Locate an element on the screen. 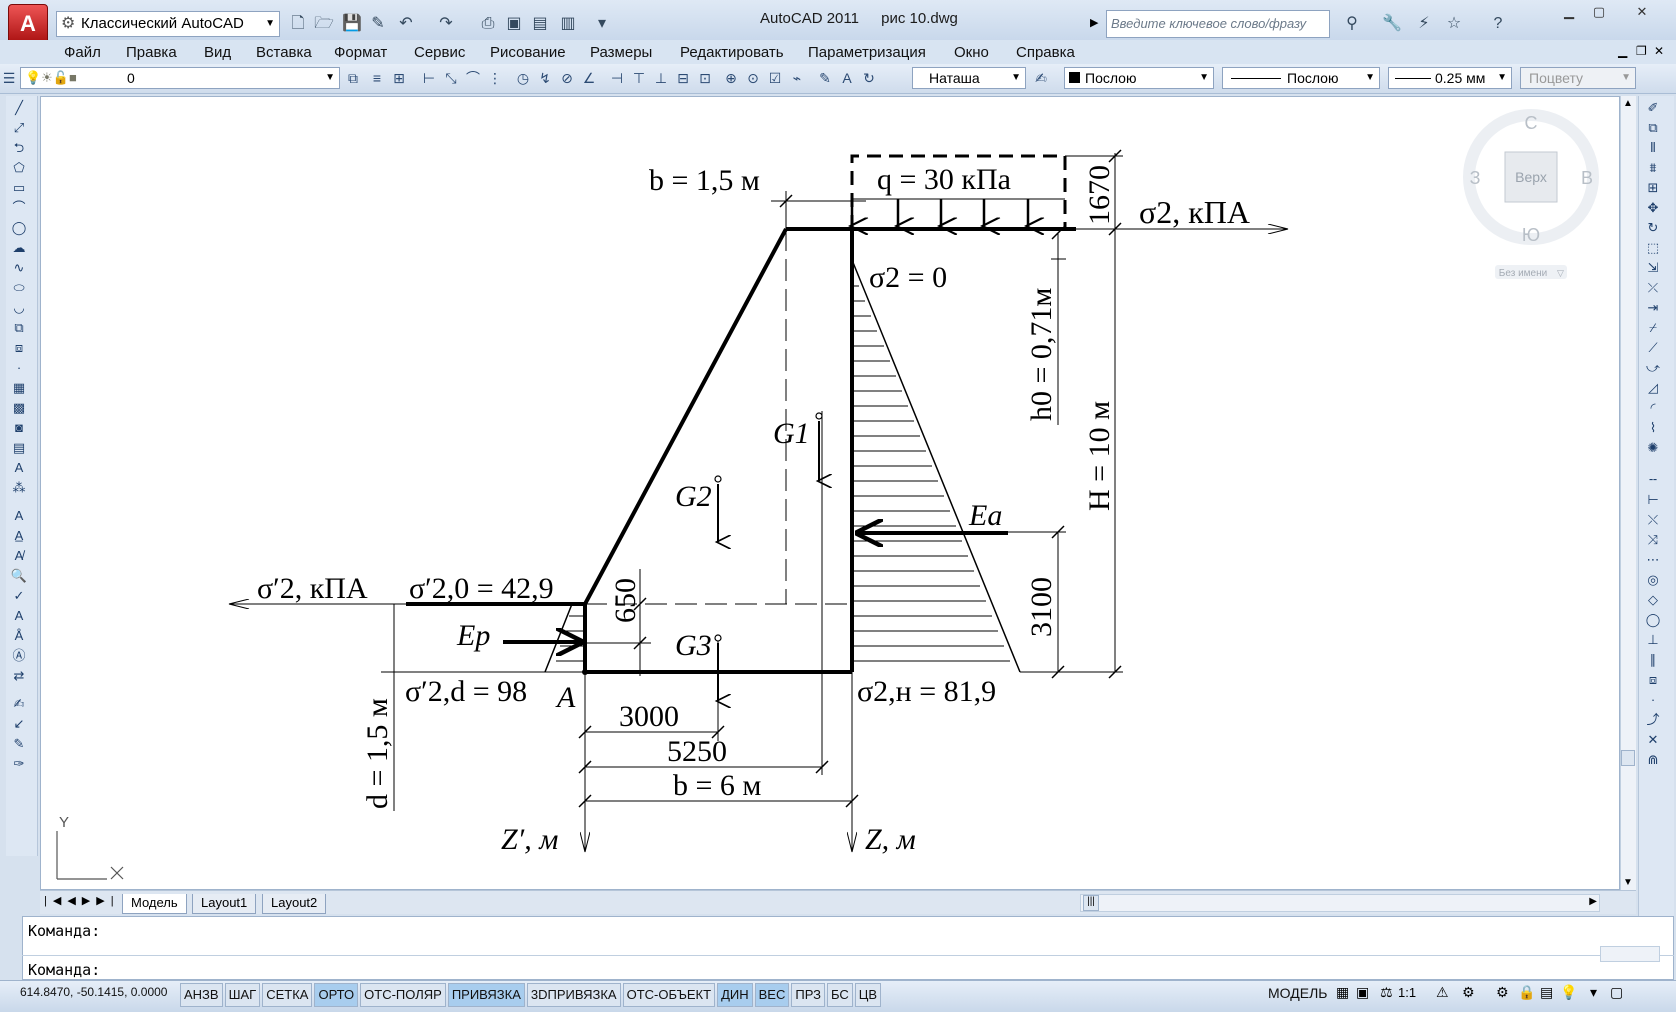 The width and height of the screenshot is (1676, 1012). find-text-icon: 🔍 is located at coordinates (19, 576).